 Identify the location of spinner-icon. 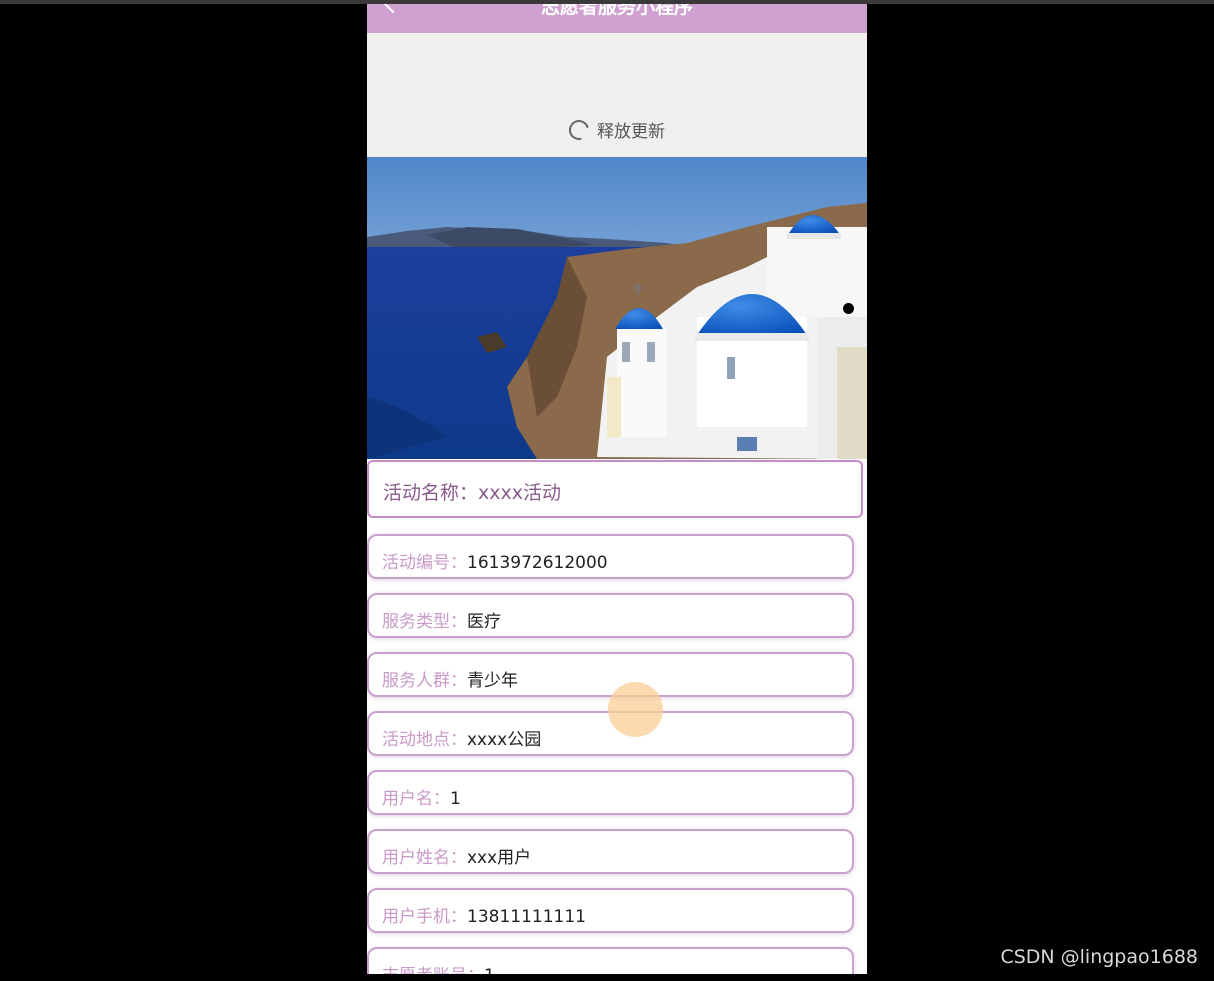
(579, 130).